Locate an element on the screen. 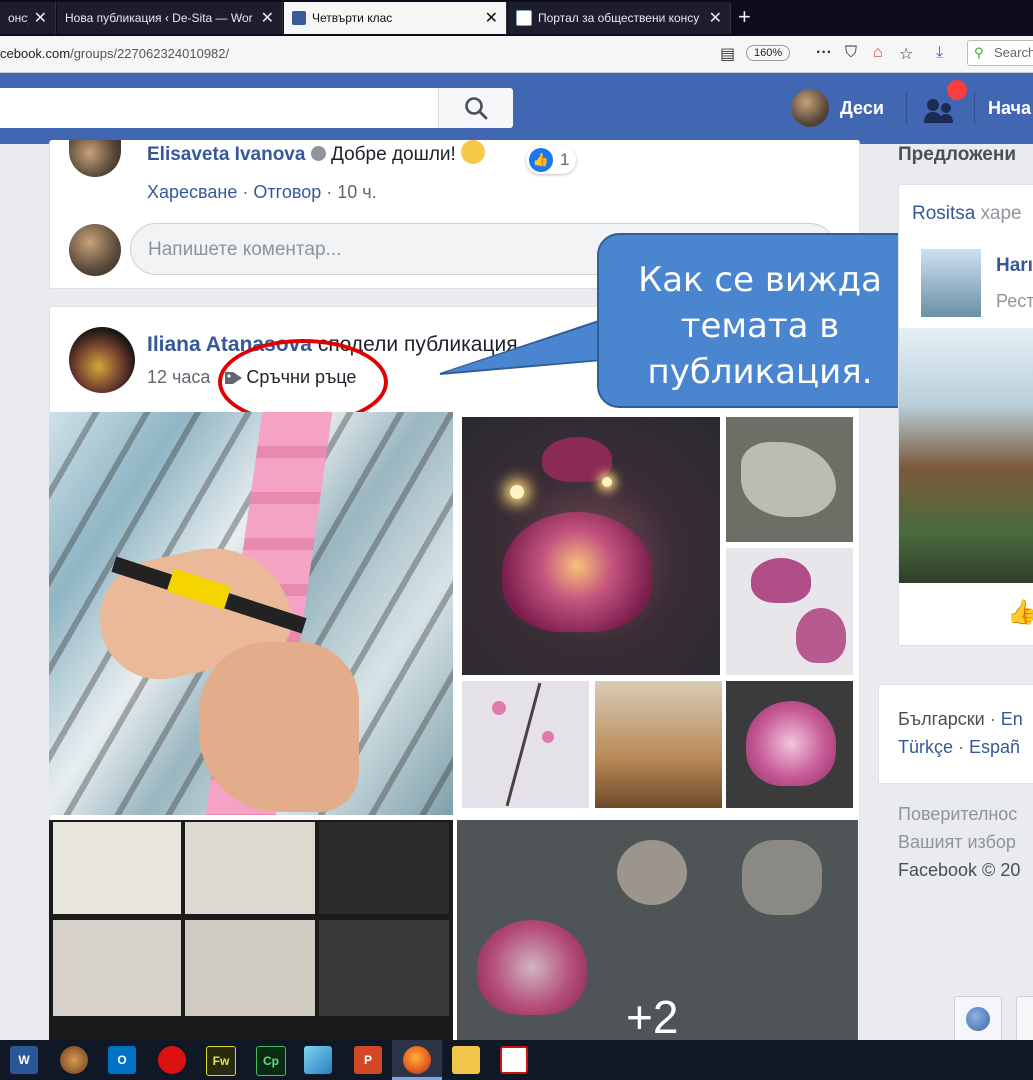 The image size is (1033, 1080). comment-text: Добре дошли! is located at coordinates (393, 154).